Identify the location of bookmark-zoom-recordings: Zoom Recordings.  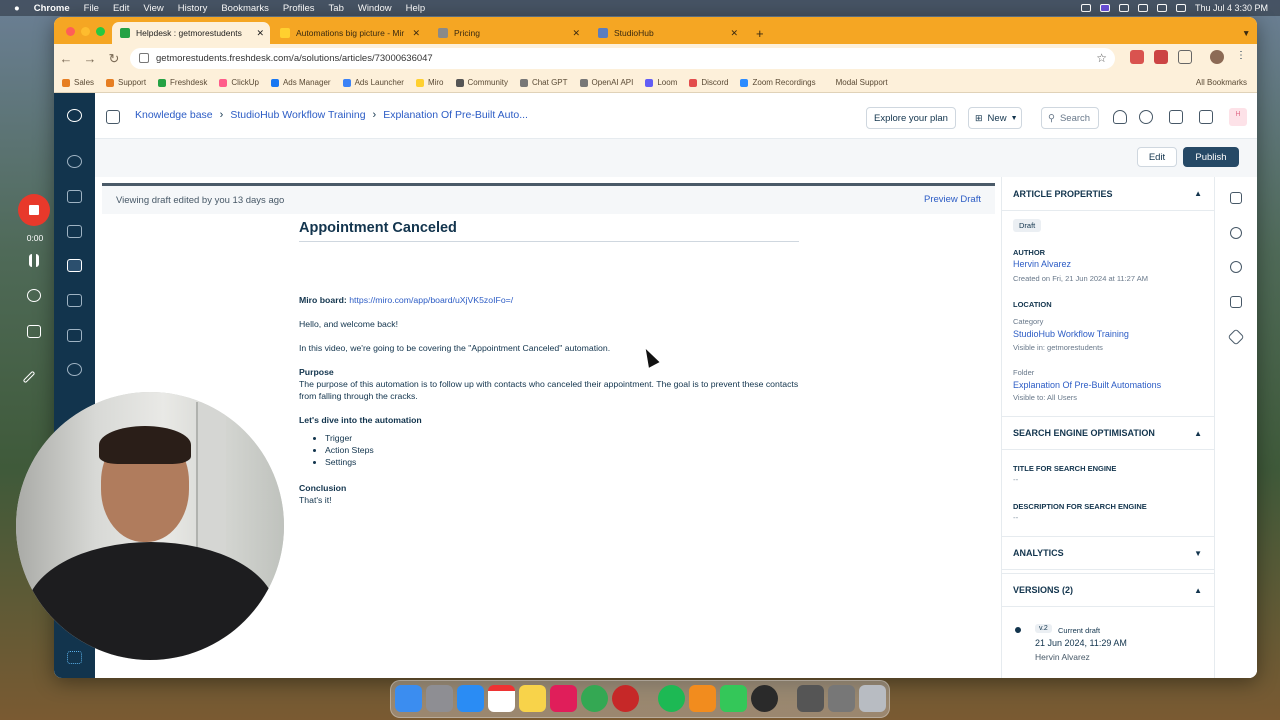
(778, 82).